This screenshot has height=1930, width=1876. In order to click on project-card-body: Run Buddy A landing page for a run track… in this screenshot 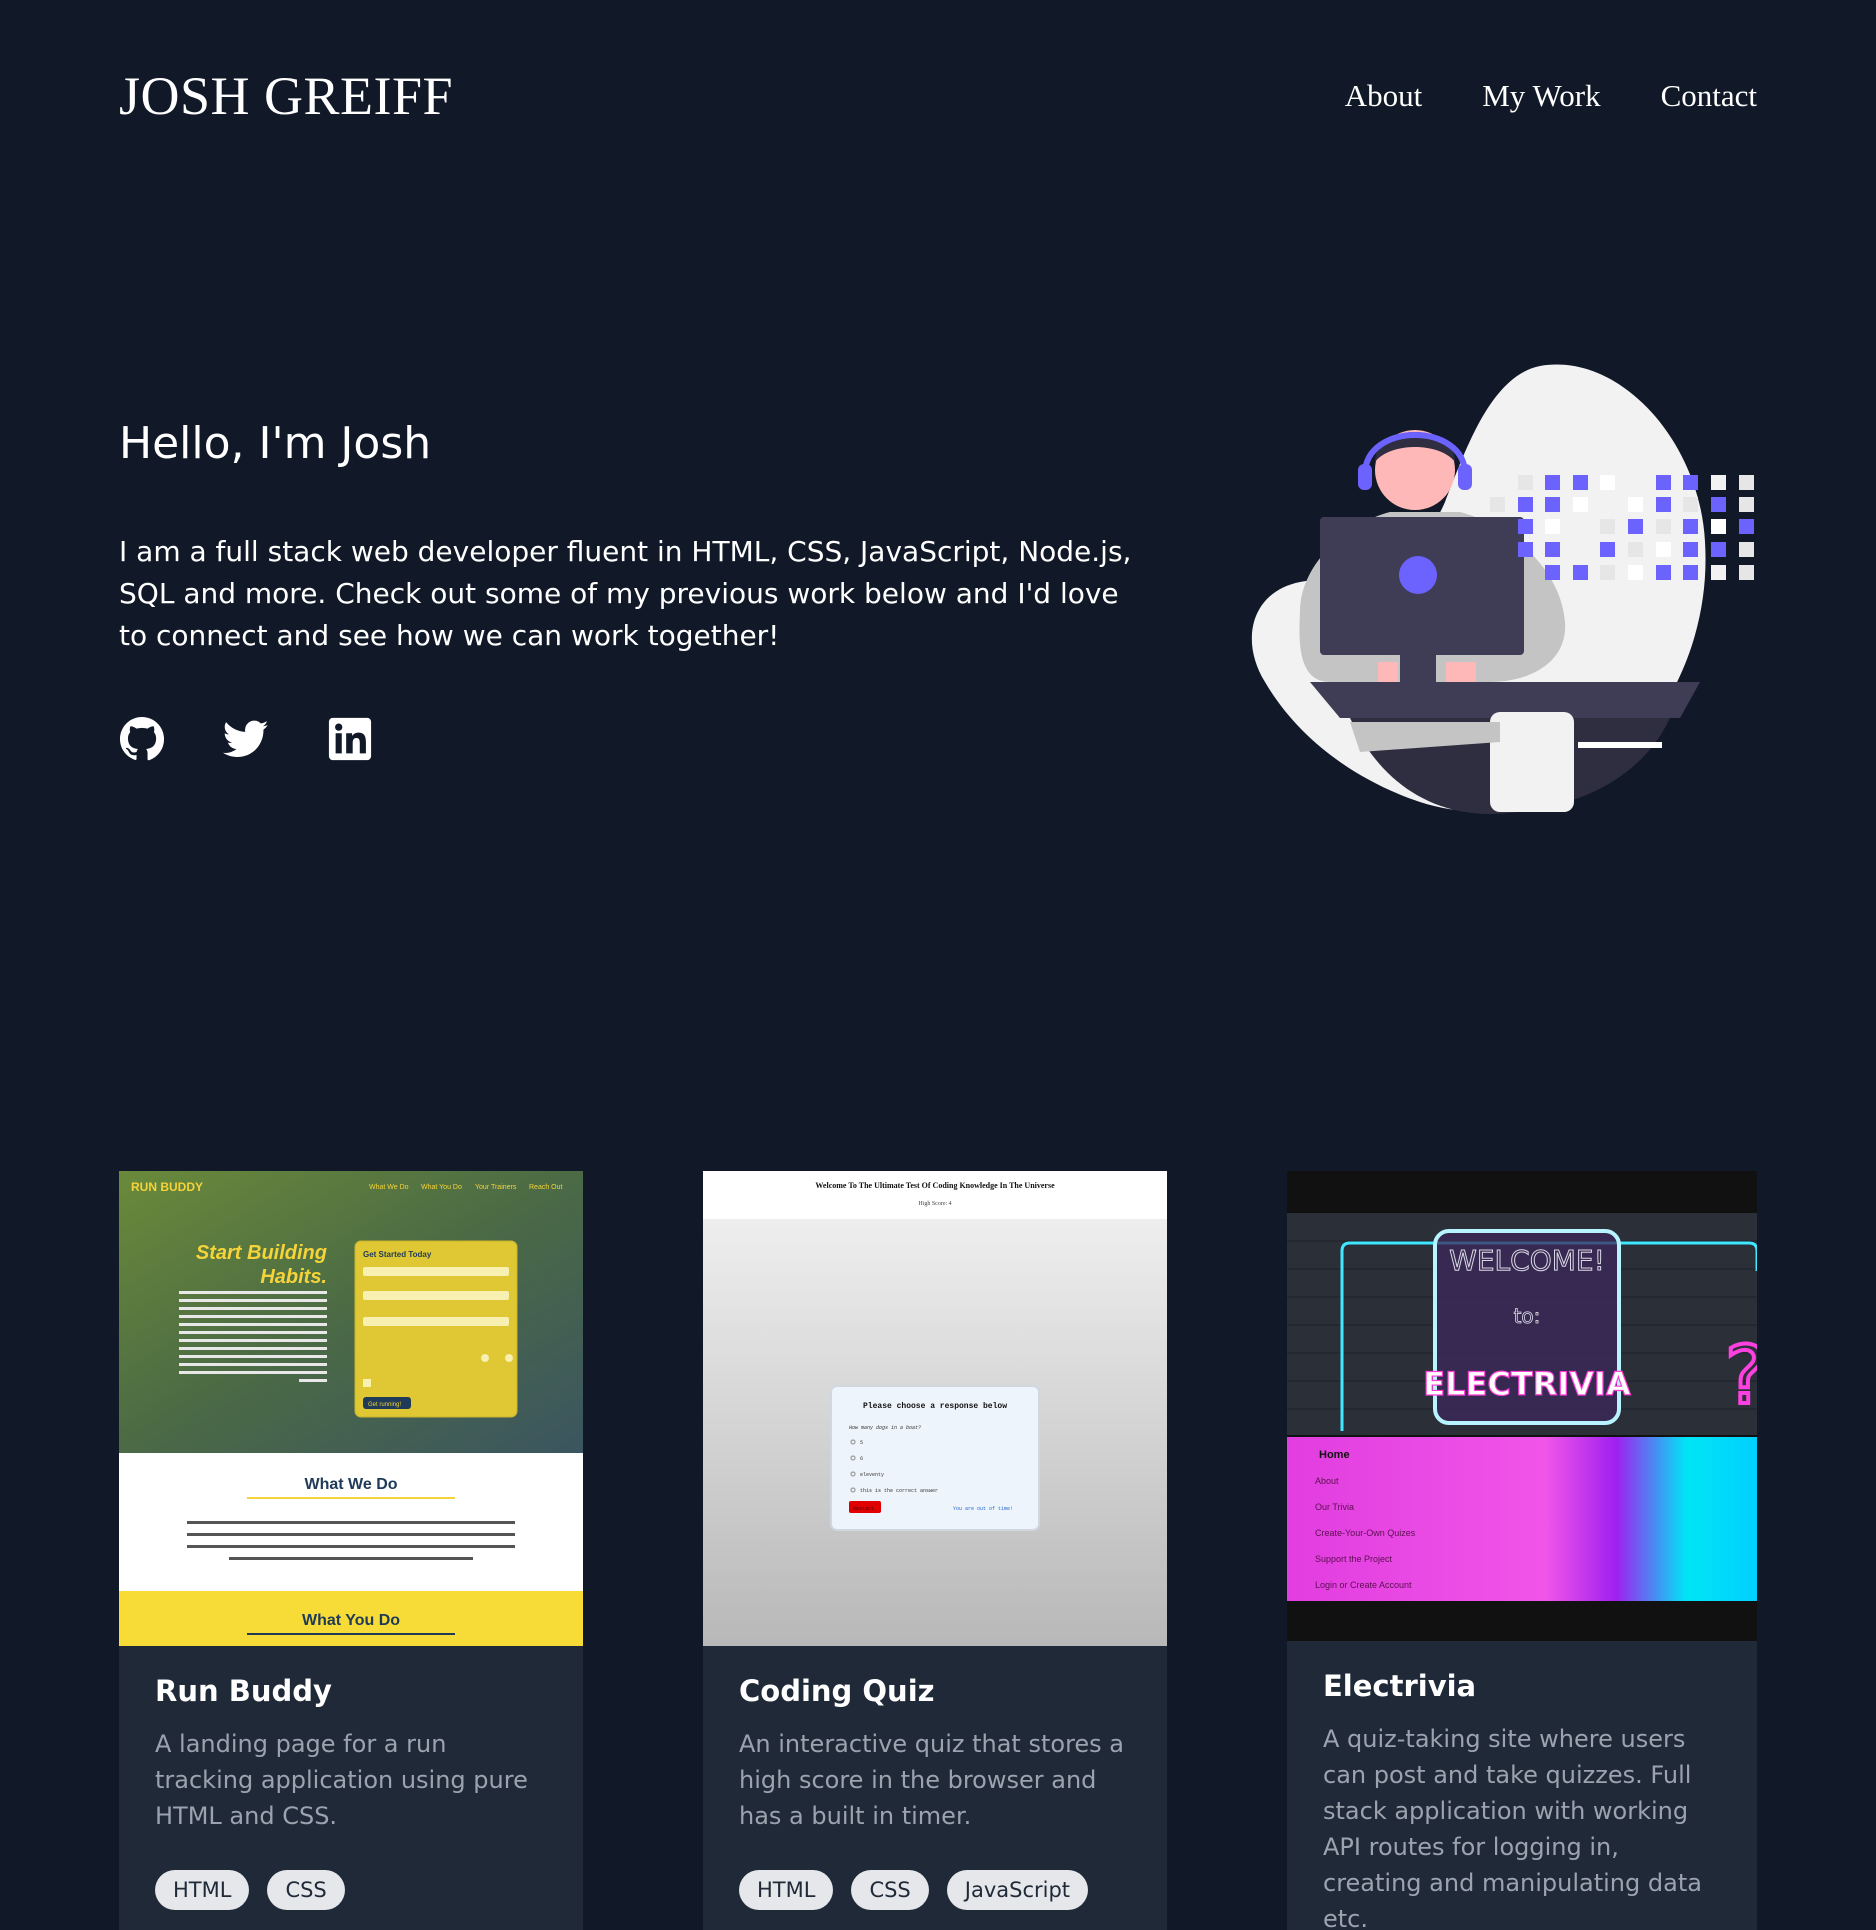, I will do `click(351, 1788)`.